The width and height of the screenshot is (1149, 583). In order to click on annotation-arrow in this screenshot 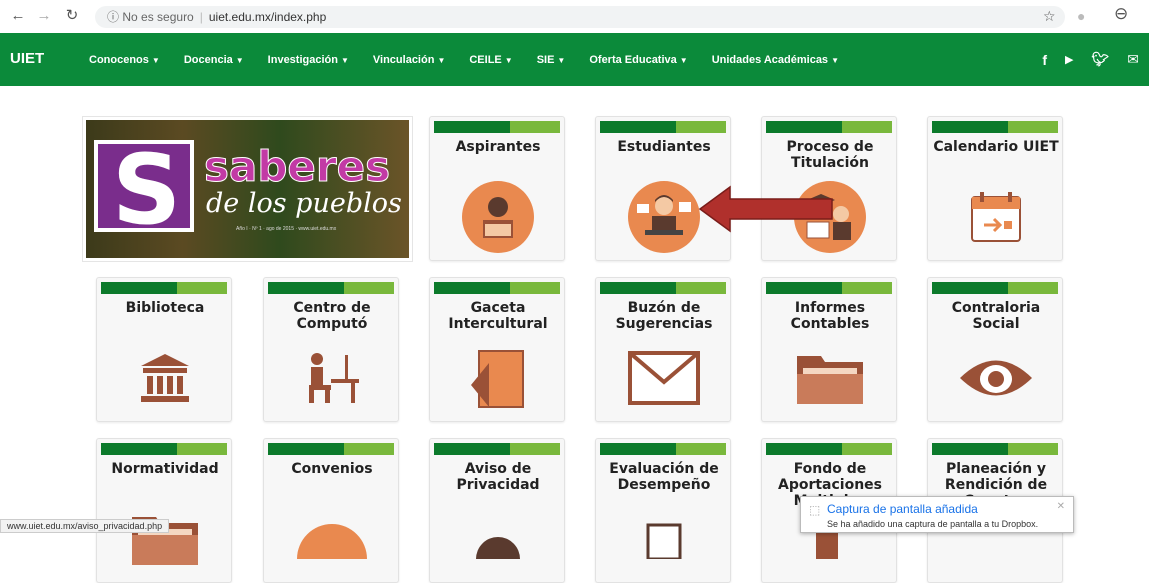, I will do `click(765, 209)`.